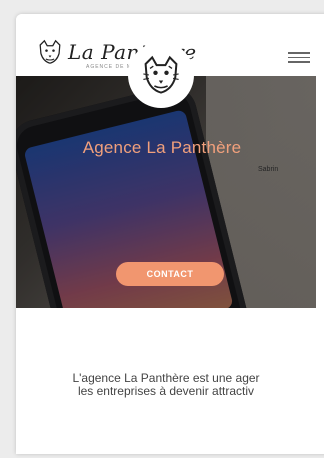 This screenshot has width=324, height=458. I want to click on hero-badge, so click(161, 75).